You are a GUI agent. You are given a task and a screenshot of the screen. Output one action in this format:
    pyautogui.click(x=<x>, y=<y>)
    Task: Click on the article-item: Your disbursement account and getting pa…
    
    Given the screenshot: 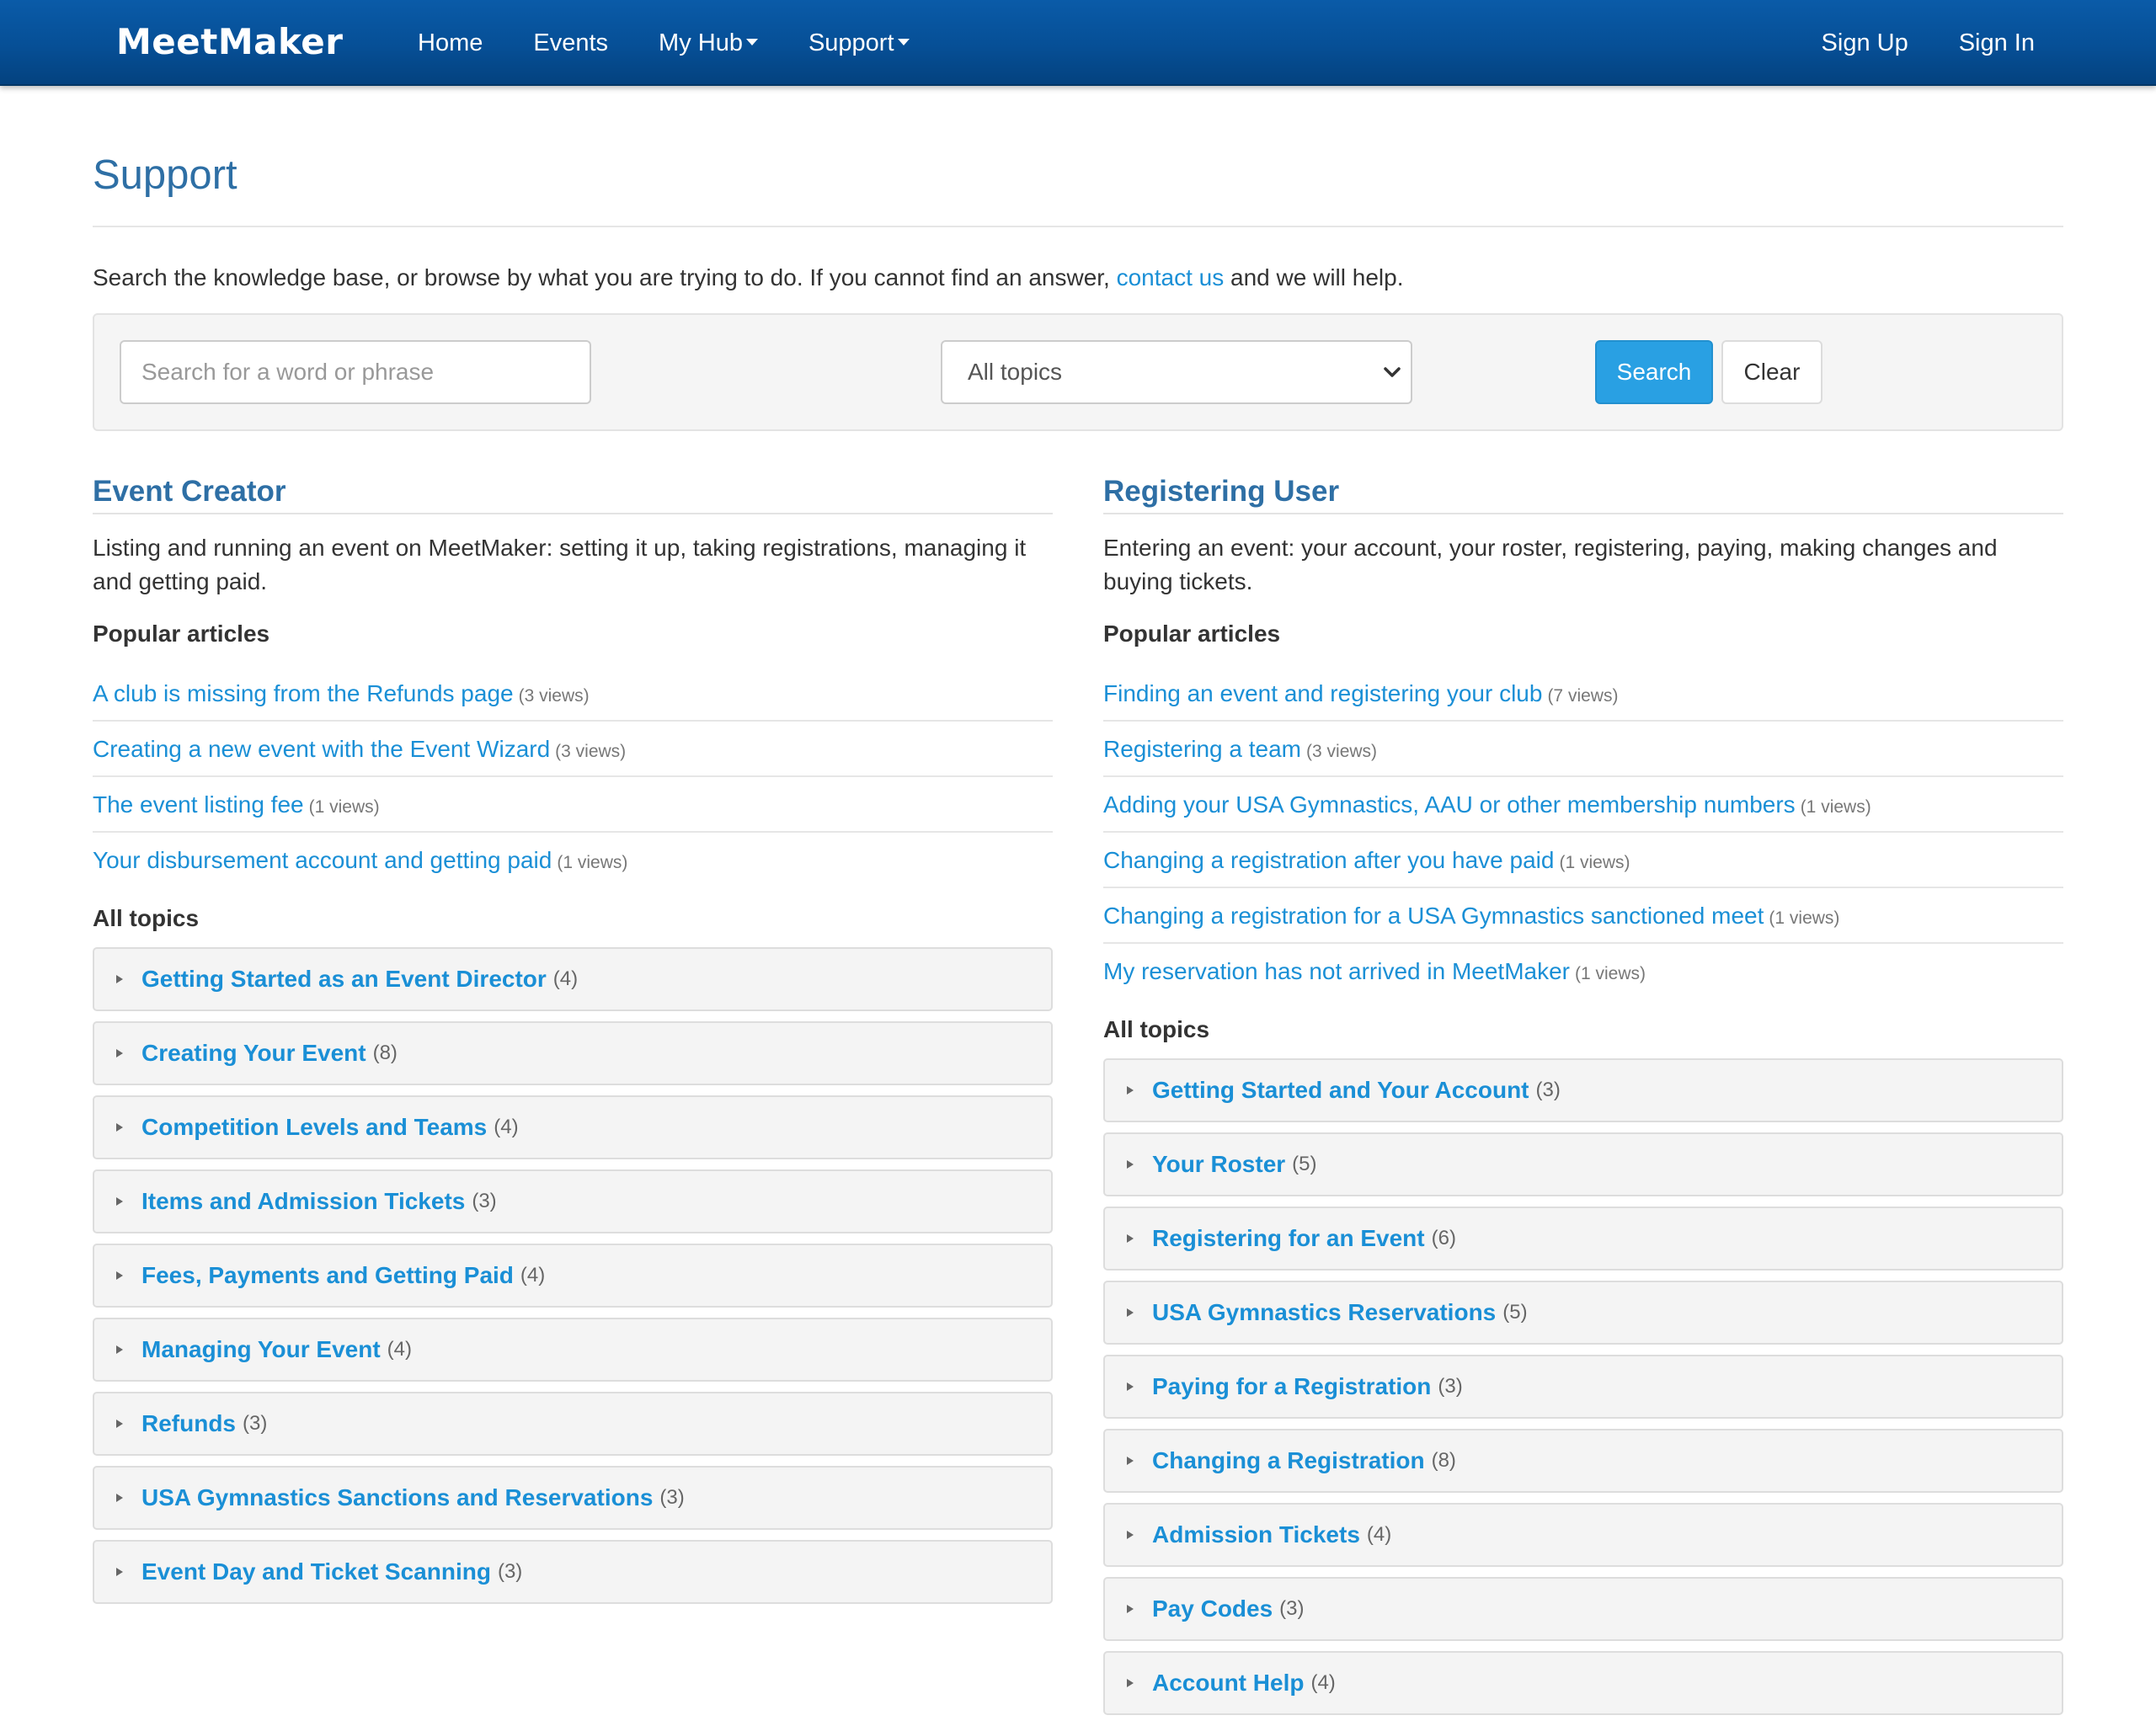 What is the action you would take?
    pyautogui.click(x=573, y=860)
    